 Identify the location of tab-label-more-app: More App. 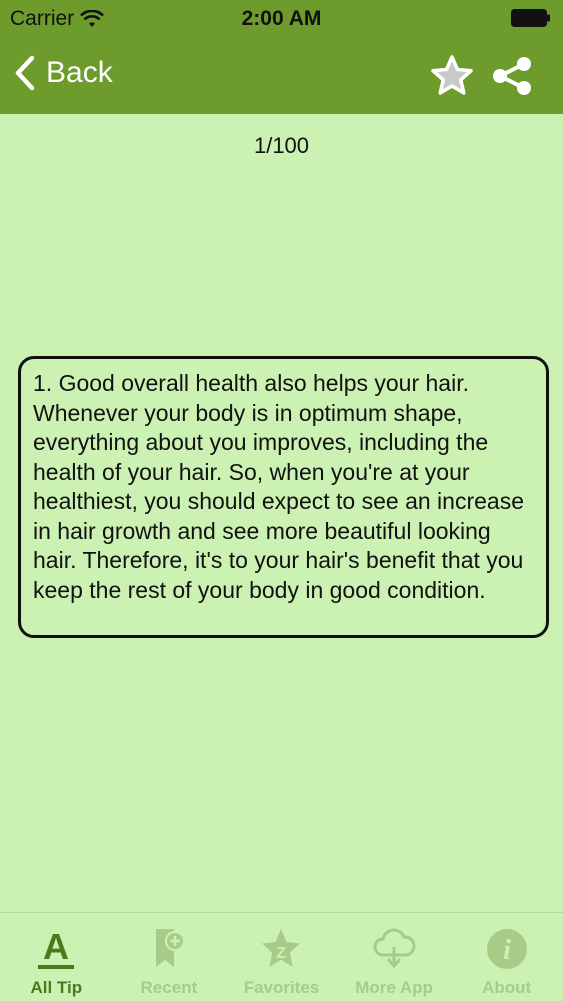
(394, 987).